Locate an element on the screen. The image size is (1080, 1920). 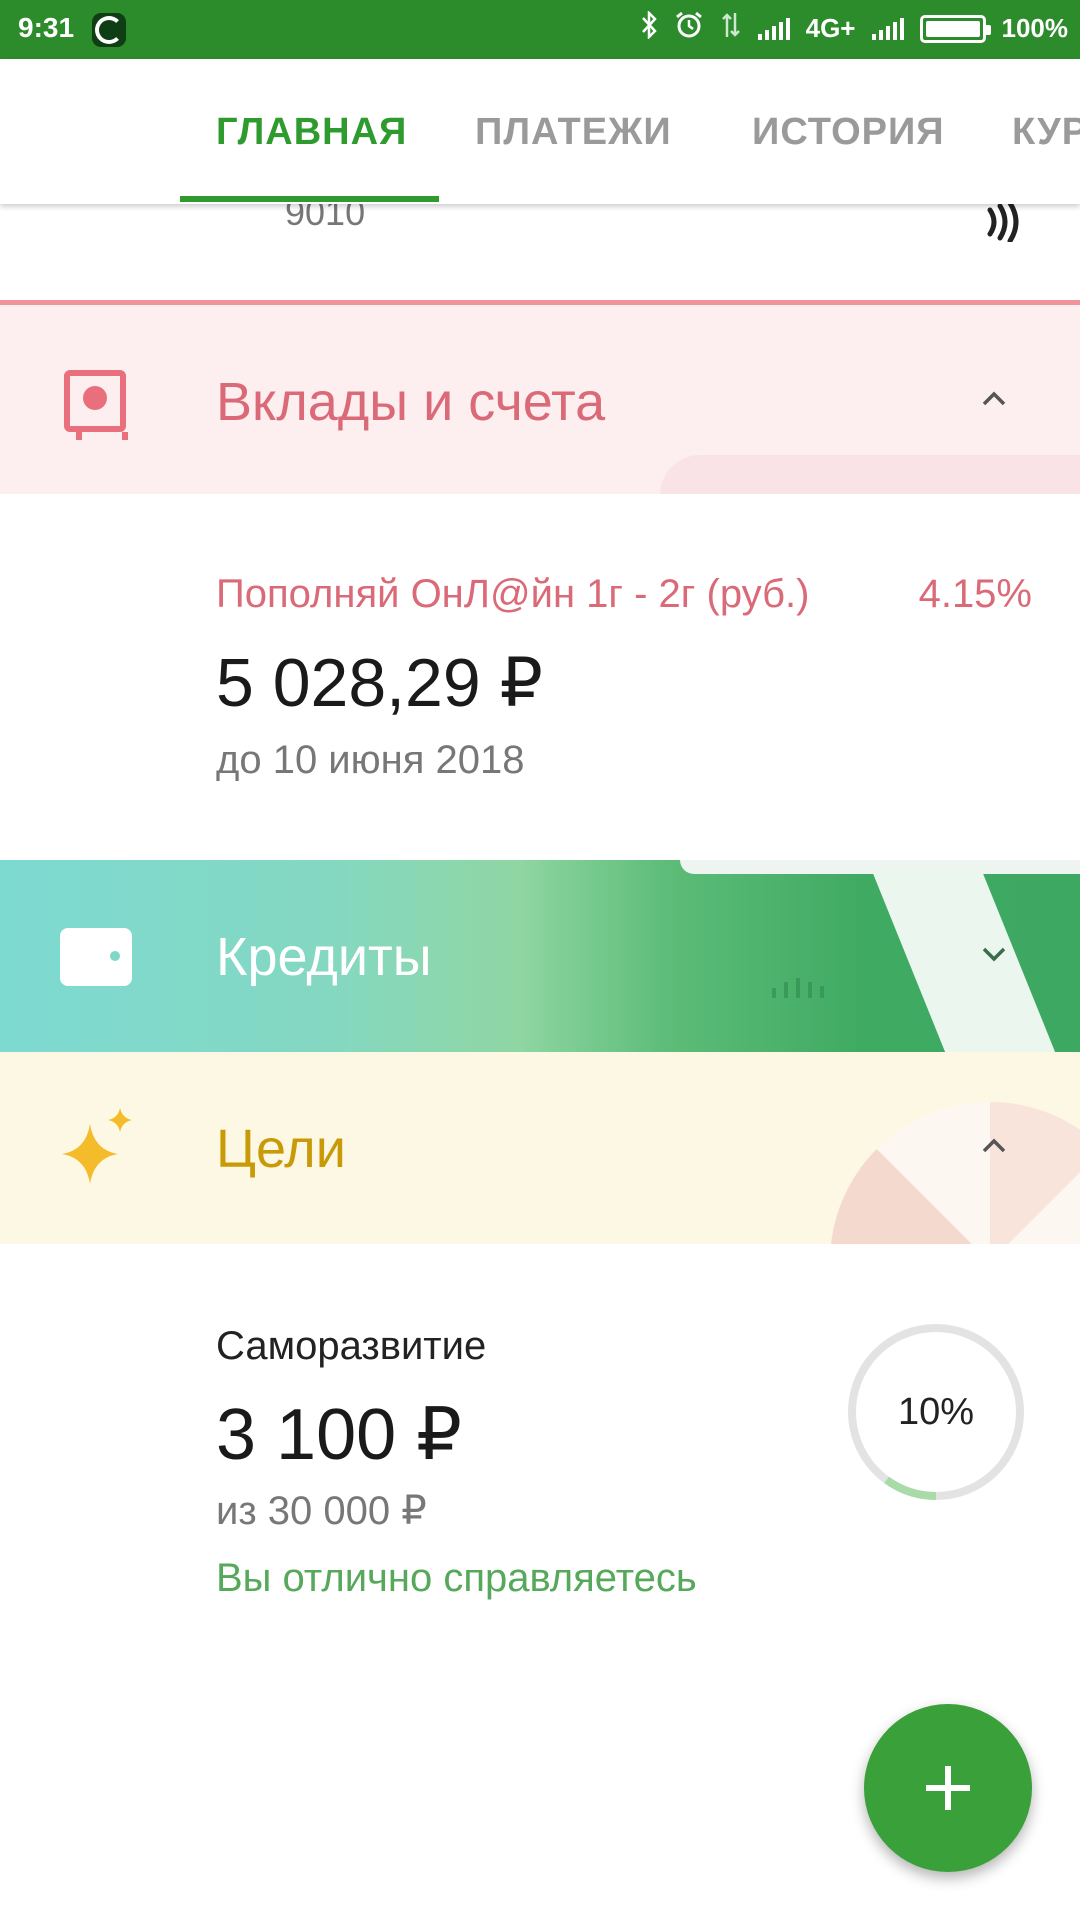
safe-icon is located at coordinates (96, 405).